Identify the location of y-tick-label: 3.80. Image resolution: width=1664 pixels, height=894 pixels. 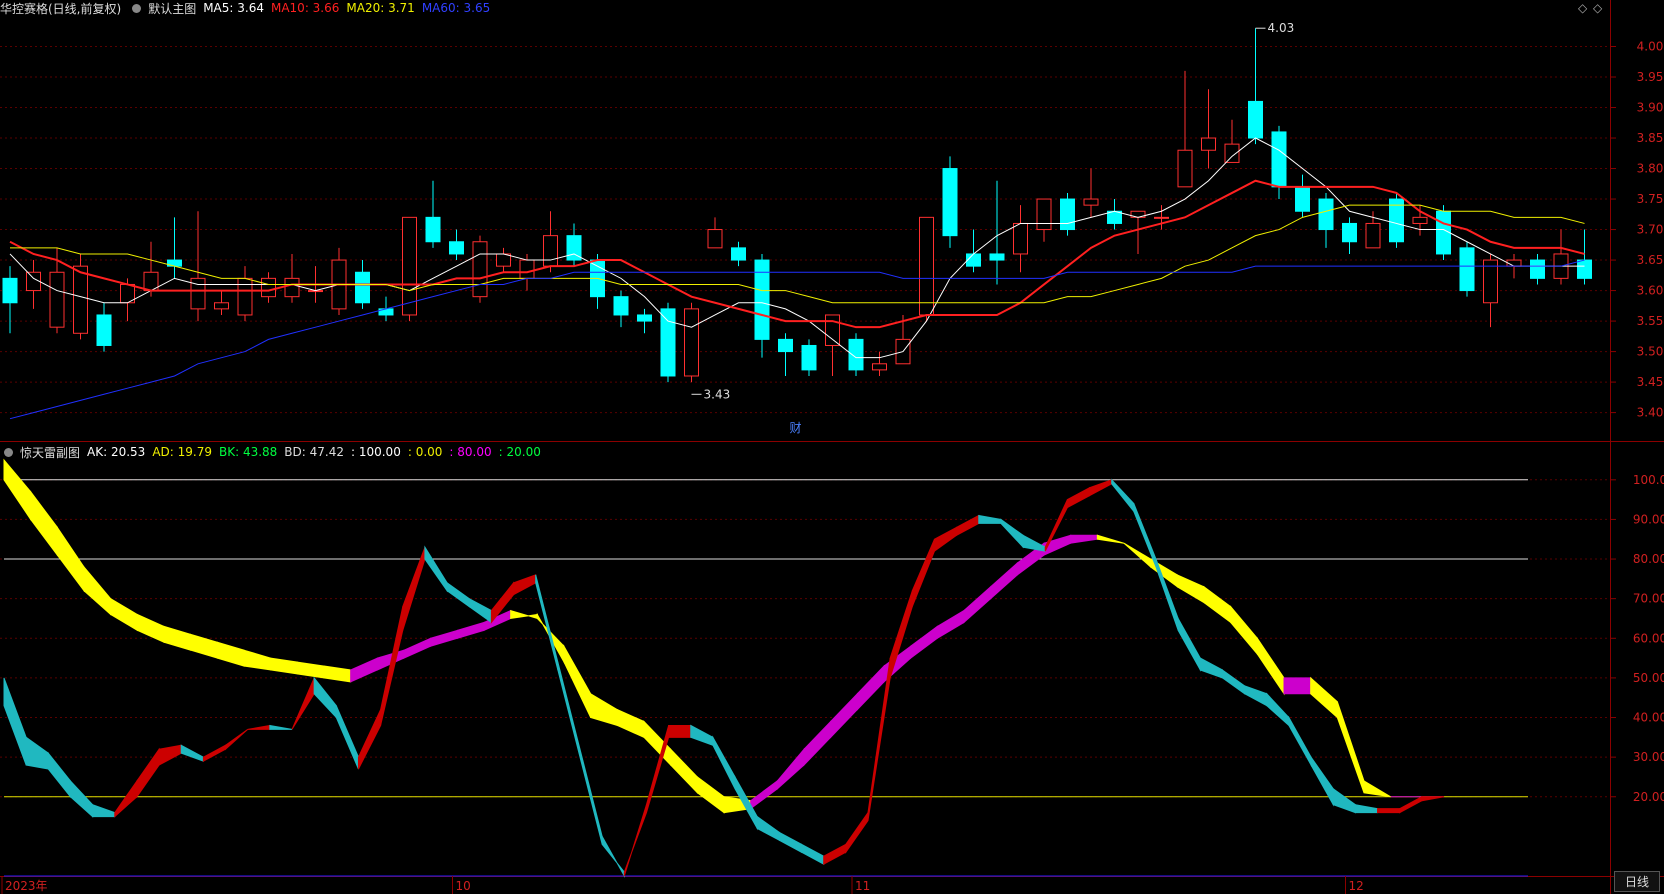
(1650, 169).